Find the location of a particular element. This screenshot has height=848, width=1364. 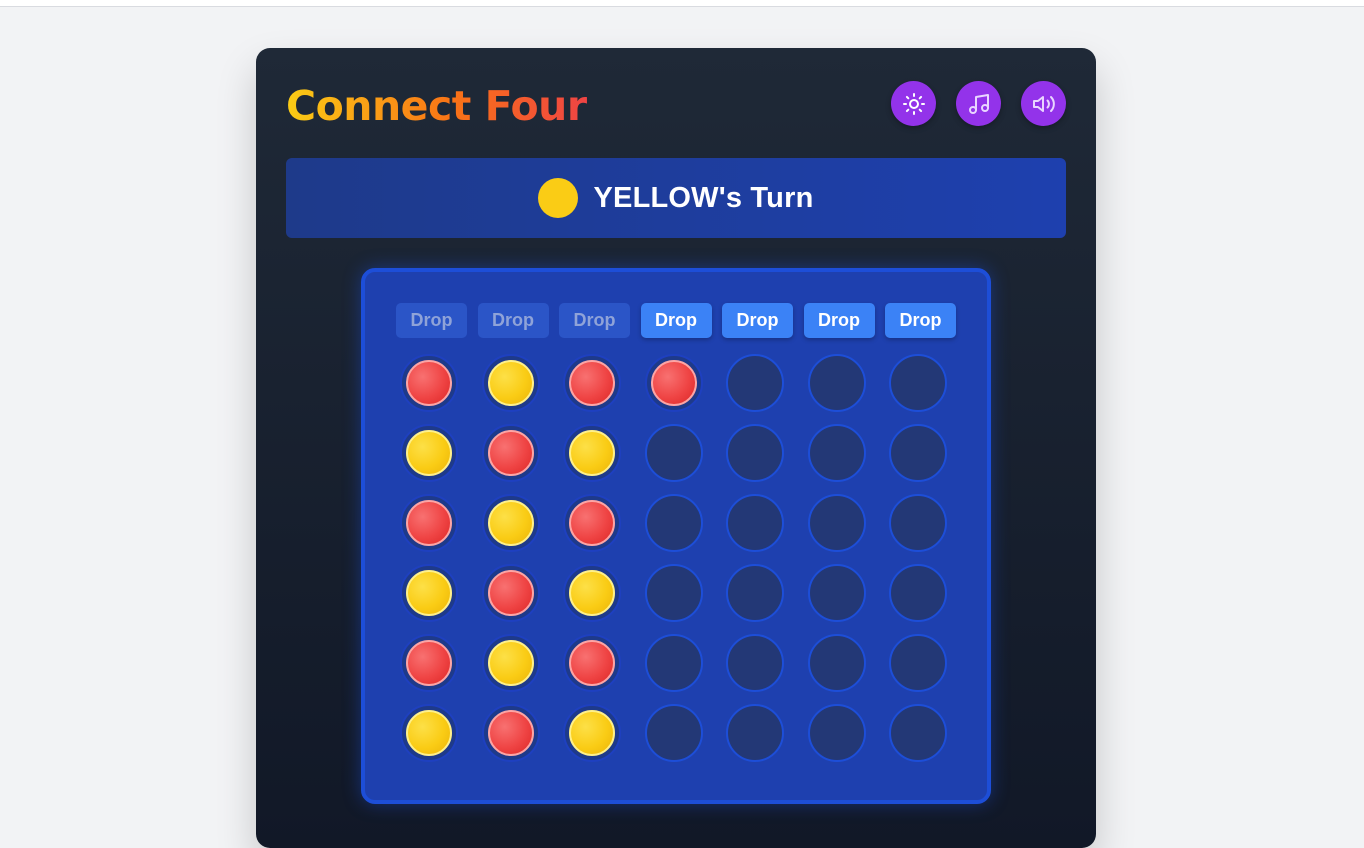

board-slot-r4-c3 is located at coordinates (592, 593).